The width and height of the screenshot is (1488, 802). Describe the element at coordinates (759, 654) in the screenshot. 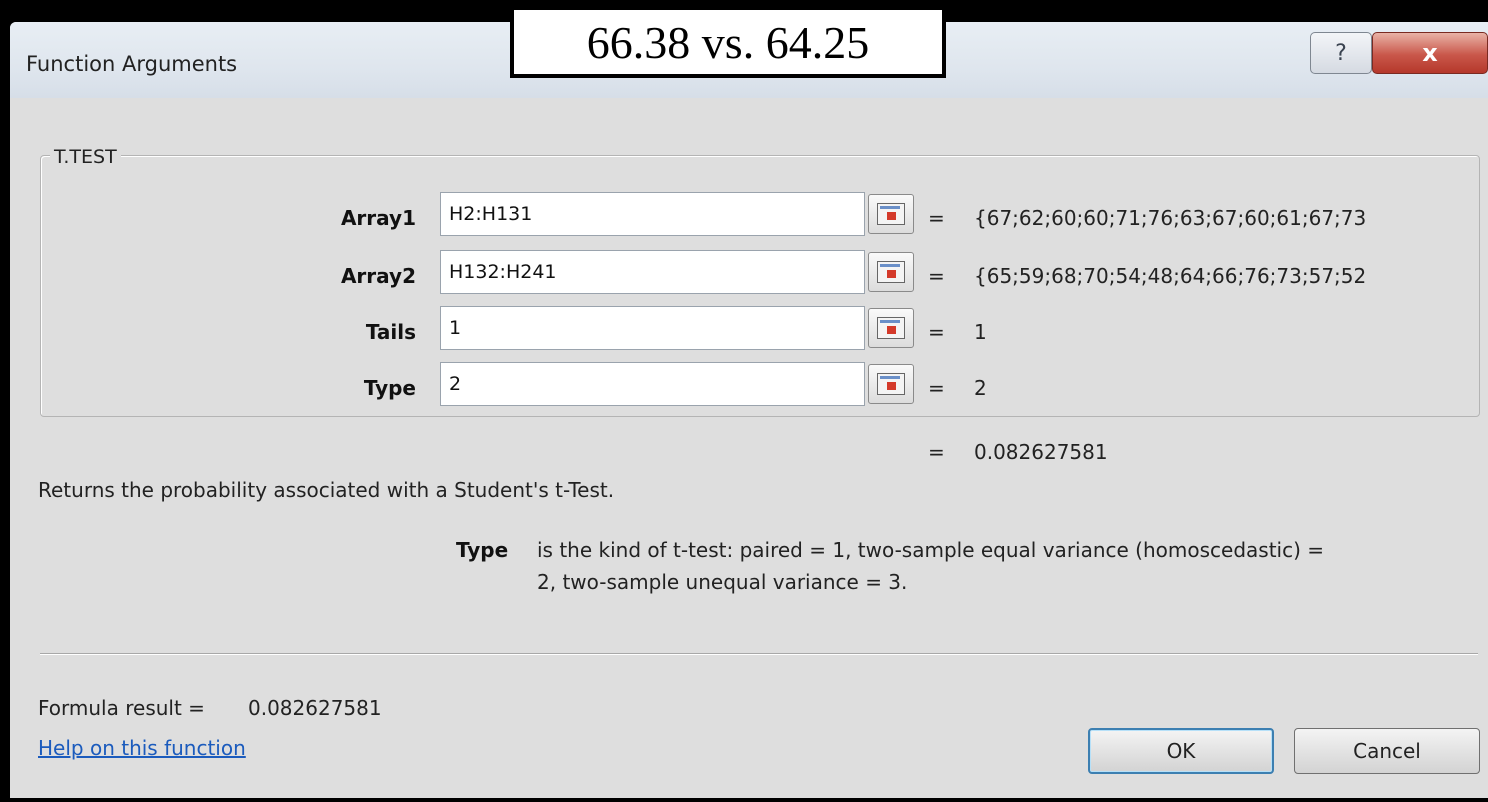

I see `divider` at that location.